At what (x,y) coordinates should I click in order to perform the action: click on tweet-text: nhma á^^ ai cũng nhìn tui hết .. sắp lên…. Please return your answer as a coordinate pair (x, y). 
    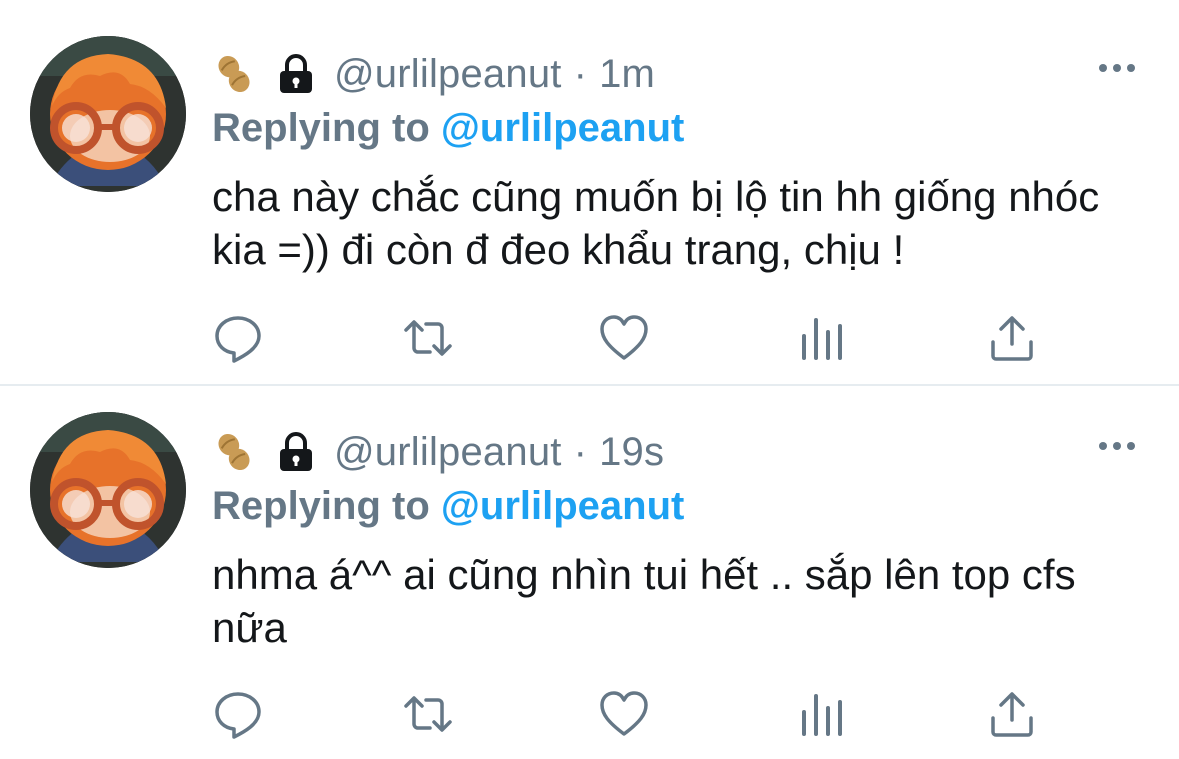
    Looking at the image, I should click on (644, 601).